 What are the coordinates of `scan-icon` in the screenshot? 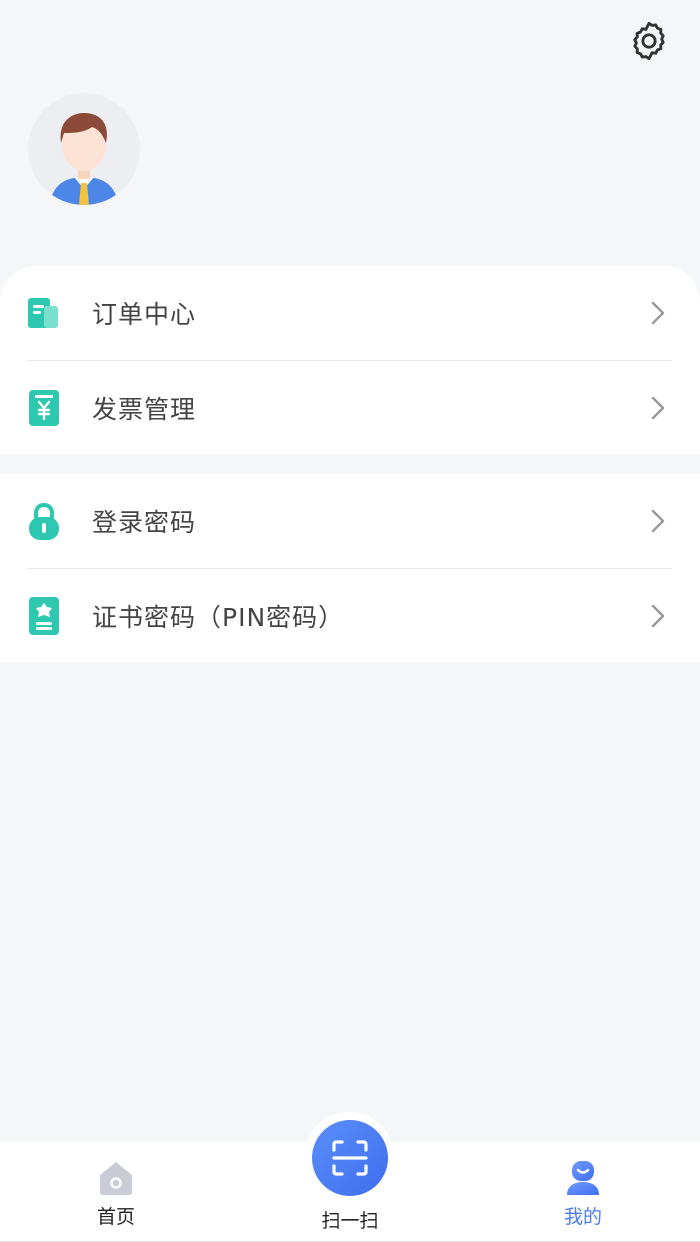 It's located at (350, 1158).